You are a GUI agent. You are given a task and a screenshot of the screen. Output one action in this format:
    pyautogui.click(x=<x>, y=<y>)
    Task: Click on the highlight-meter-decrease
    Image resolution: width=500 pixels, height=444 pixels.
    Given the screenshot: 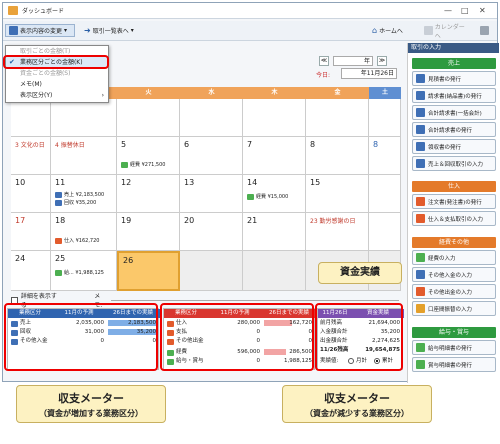 What is the action you would take?
    pyautogui.click(x=237, y=337)
    